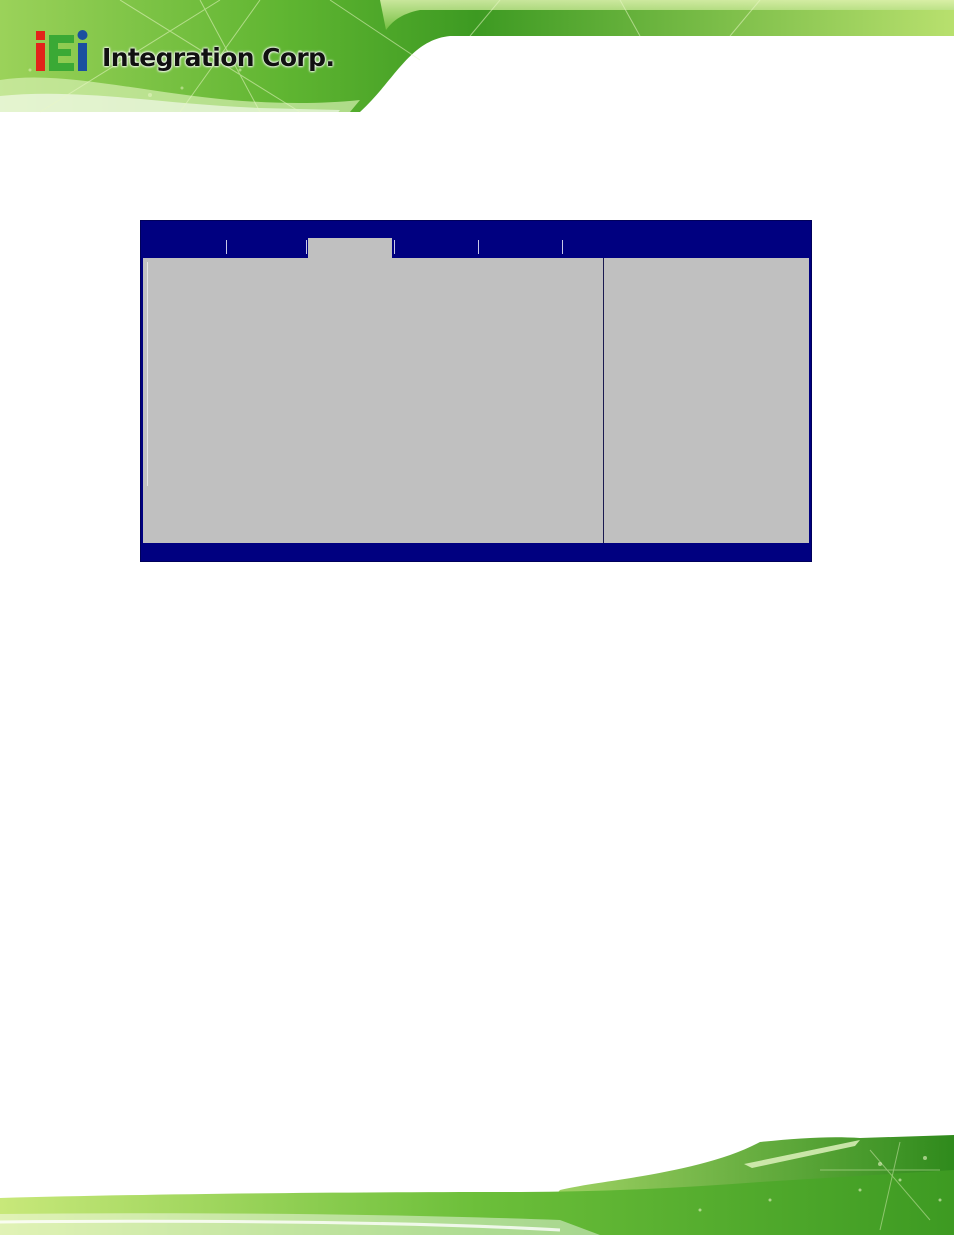  I want to click on company-name: Integration Corp., so click(218, 57).